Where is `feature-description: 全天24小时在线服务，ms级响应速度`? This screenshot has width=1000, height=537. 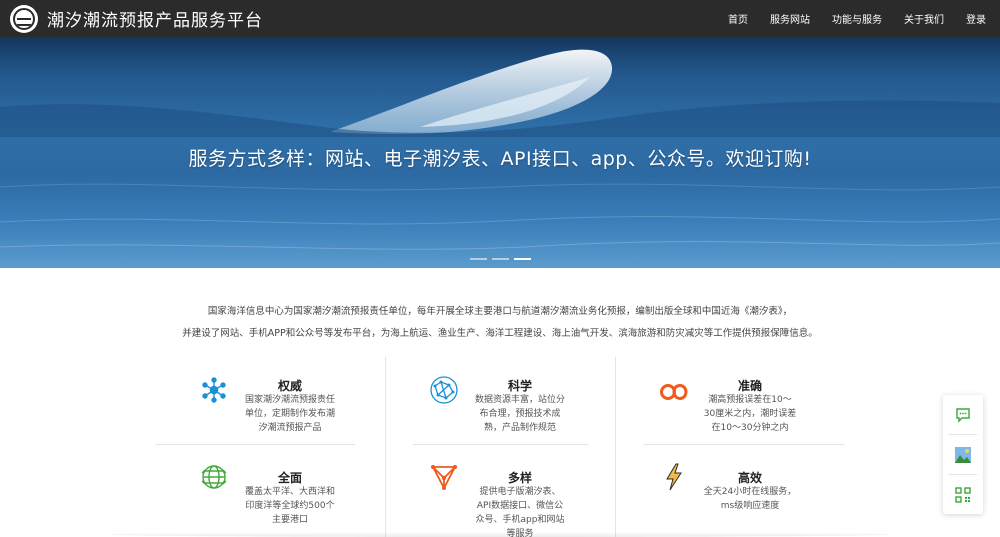
feature-description: 全天24小时在线服务，ms级响应速度 is located at coordinates (750, 499).